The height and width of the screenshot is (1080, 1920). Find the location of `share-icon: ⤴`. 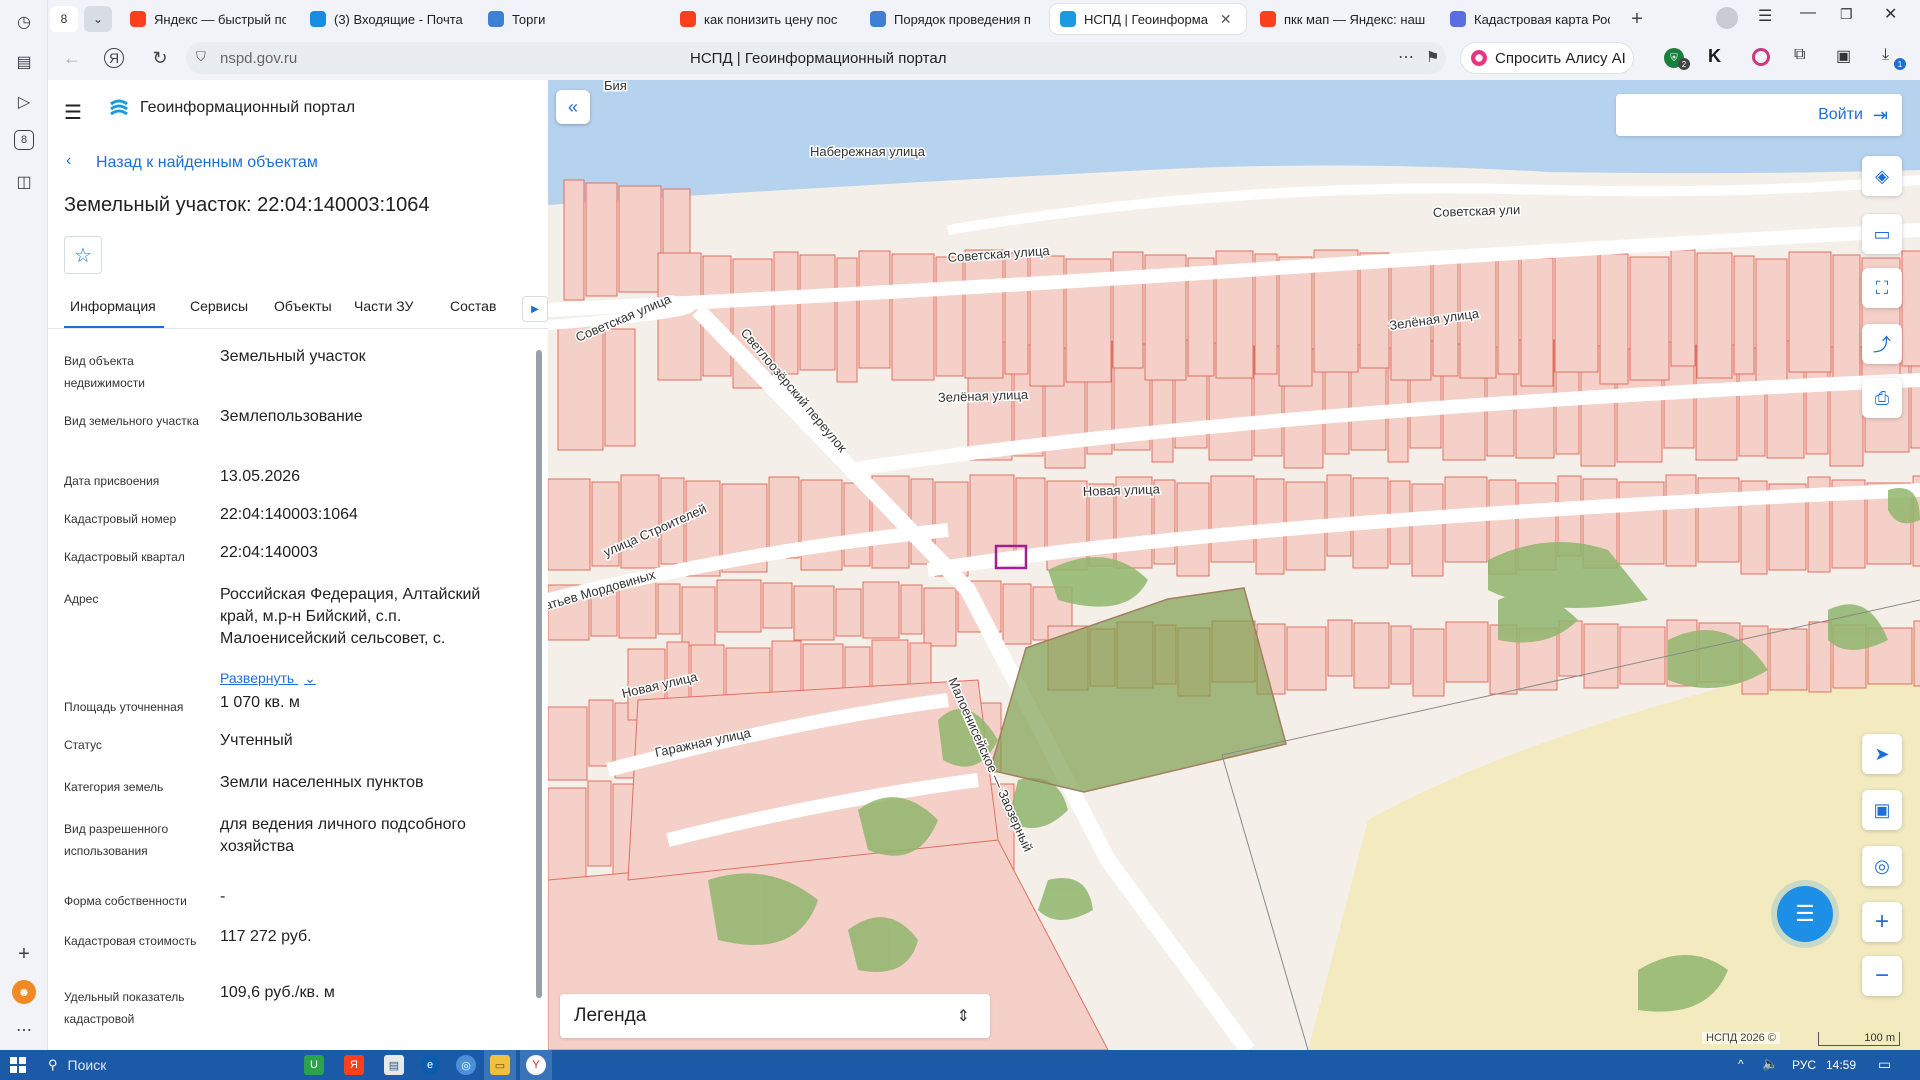

share-icon: ⤴ is located at coordinates (1882, 344).